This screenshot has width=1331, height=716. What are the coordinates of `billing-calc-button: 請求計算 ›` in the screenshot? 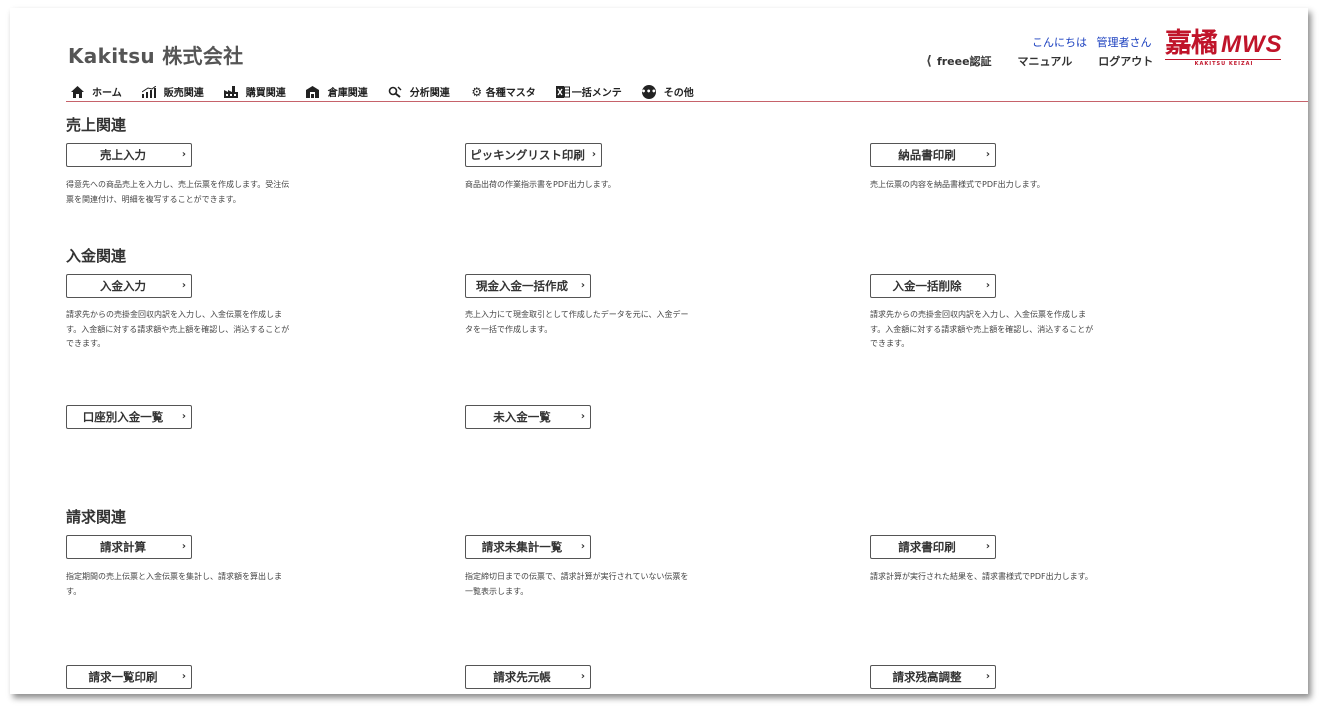 It's located at (129, 547).